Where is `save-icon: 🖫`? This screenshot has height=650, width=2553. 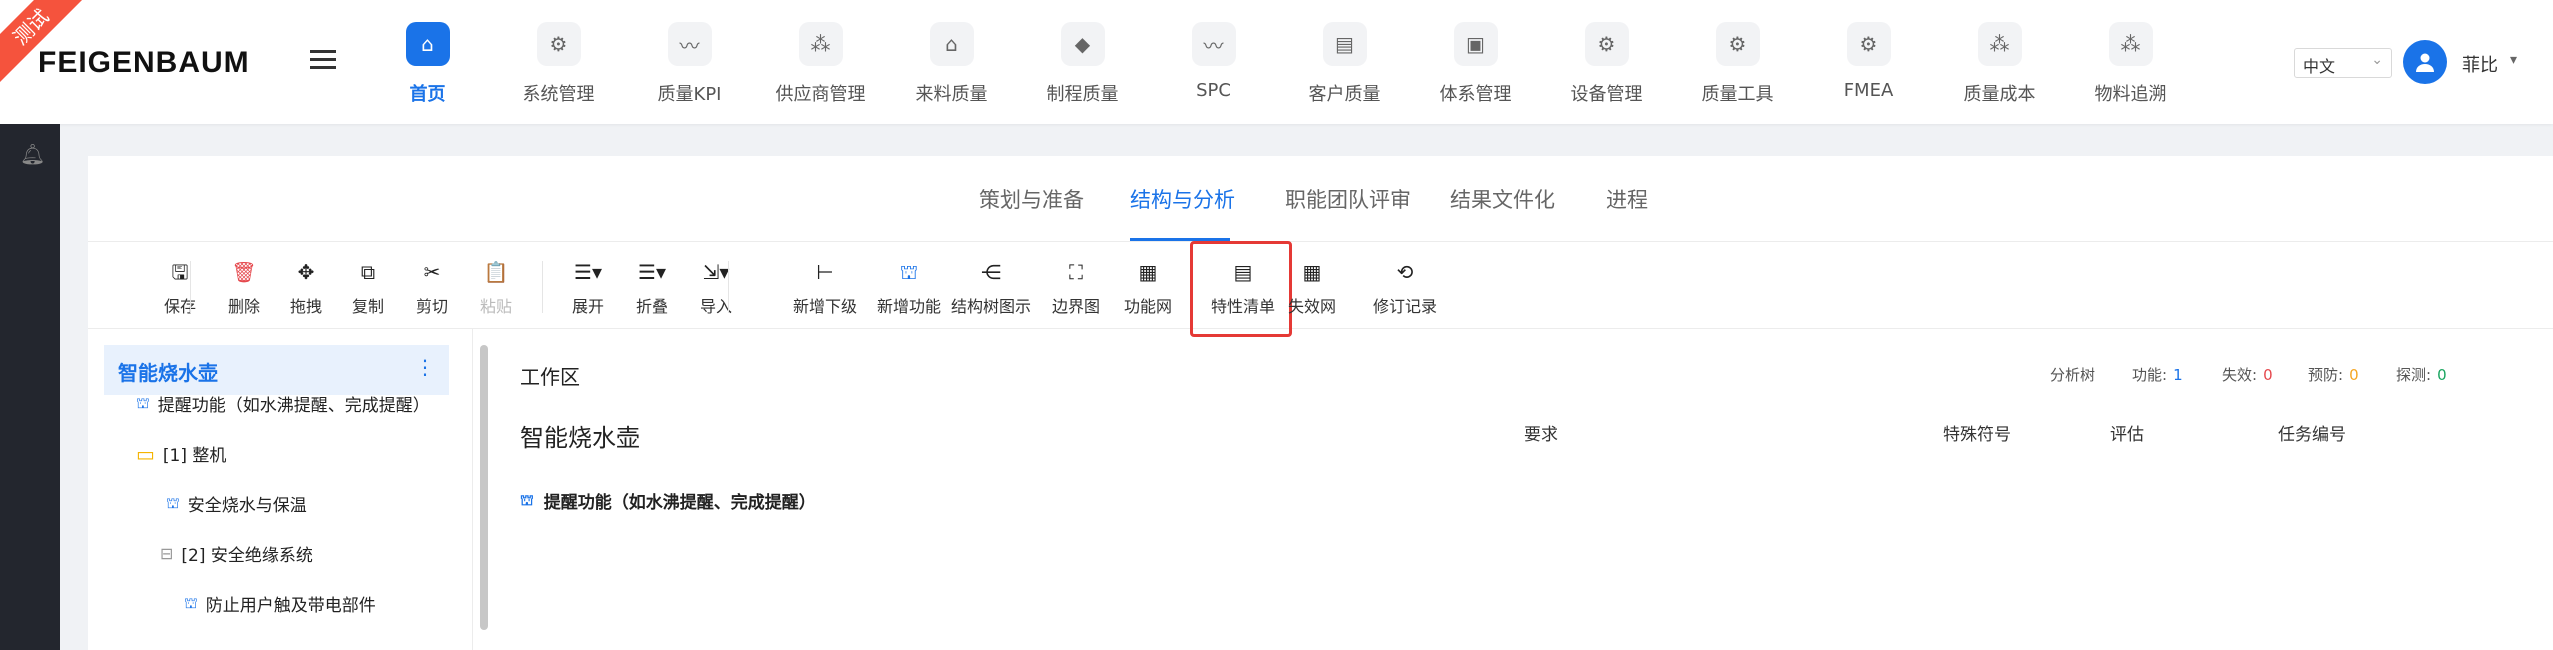
save-icon: 🖫 is located at coordinates (180, 272).